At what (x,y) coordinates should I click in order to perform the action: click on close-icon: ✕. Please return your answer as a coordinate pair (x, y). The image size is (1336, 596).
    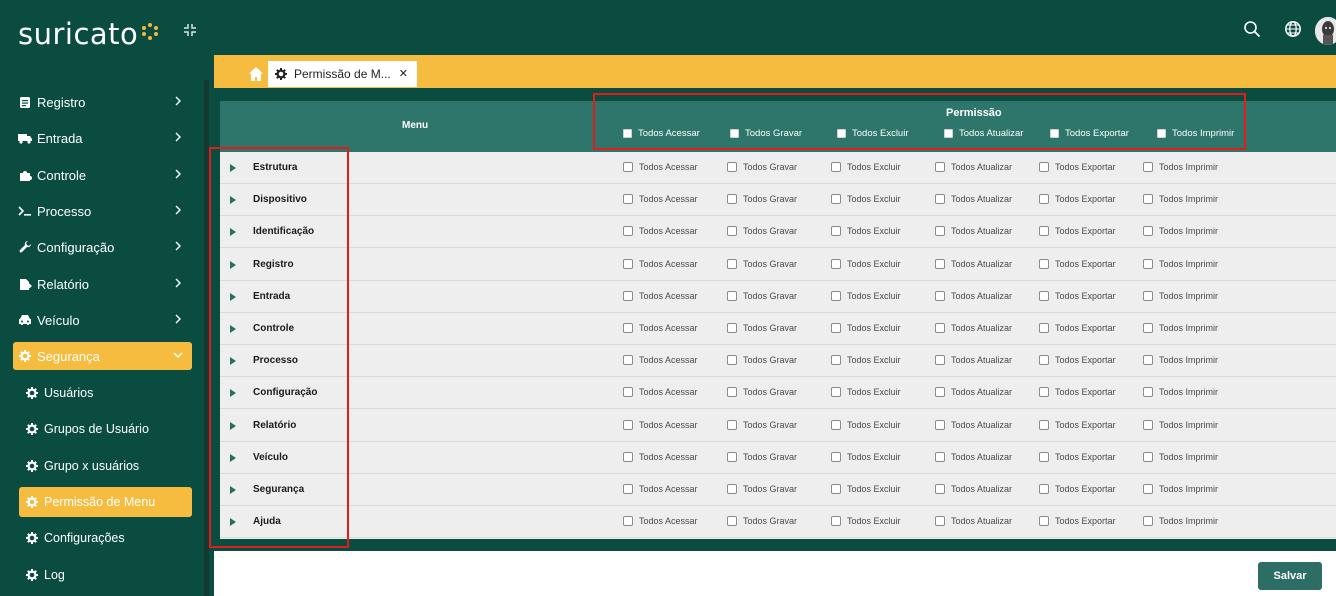
    Looking at the image, I should click on (403, 73).